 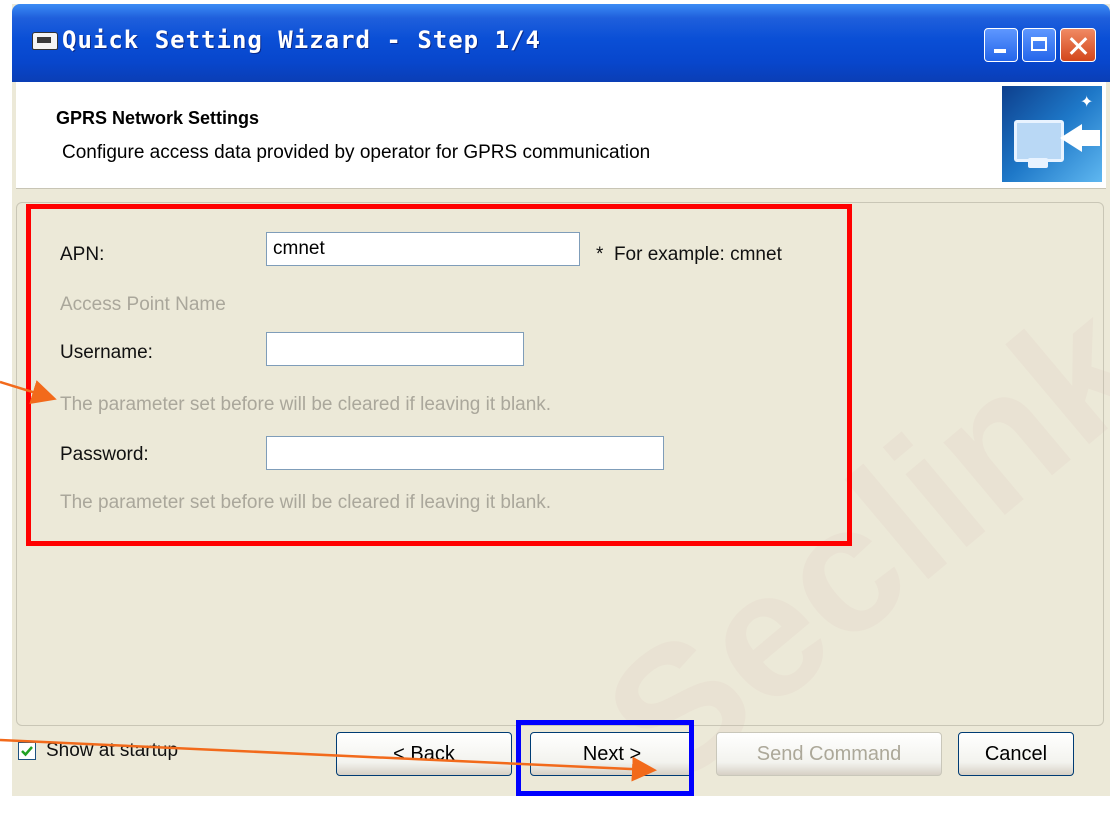 I want to click on minimize-button, so click(x=1001, y=45).